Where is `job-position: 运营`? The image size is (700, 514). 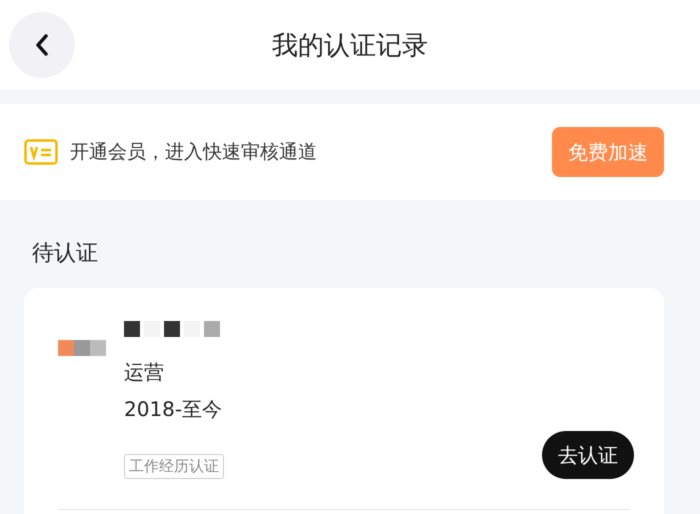
job-position: 运营 is located at coordinates (144, 372).